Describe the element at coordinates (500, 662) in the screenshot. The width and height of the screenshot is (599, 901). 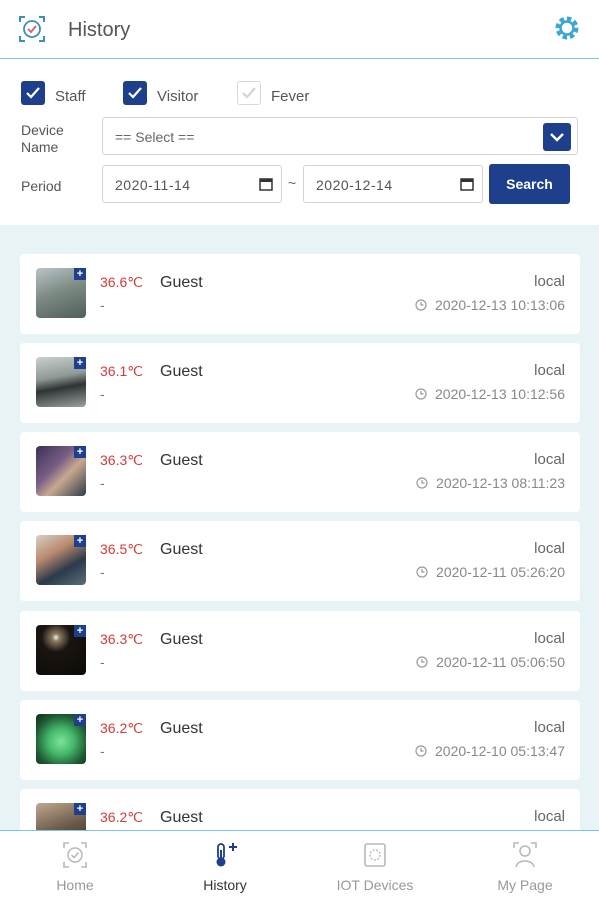
I see `record-timestamp: 2020-12-11 05:06:50` at that location.